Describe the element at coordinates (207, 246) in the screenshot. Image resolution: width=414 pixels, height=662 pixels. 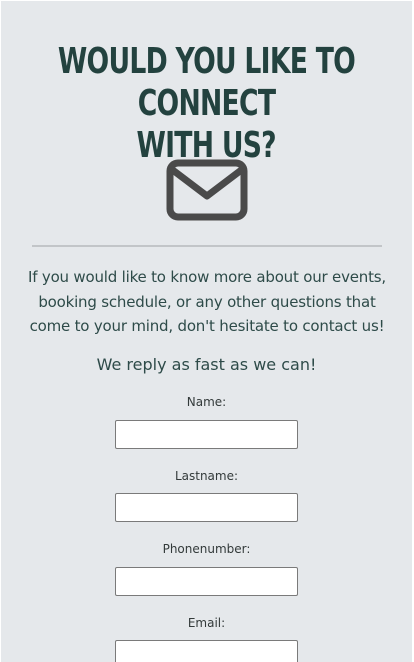
I see `section-divider` at that location.